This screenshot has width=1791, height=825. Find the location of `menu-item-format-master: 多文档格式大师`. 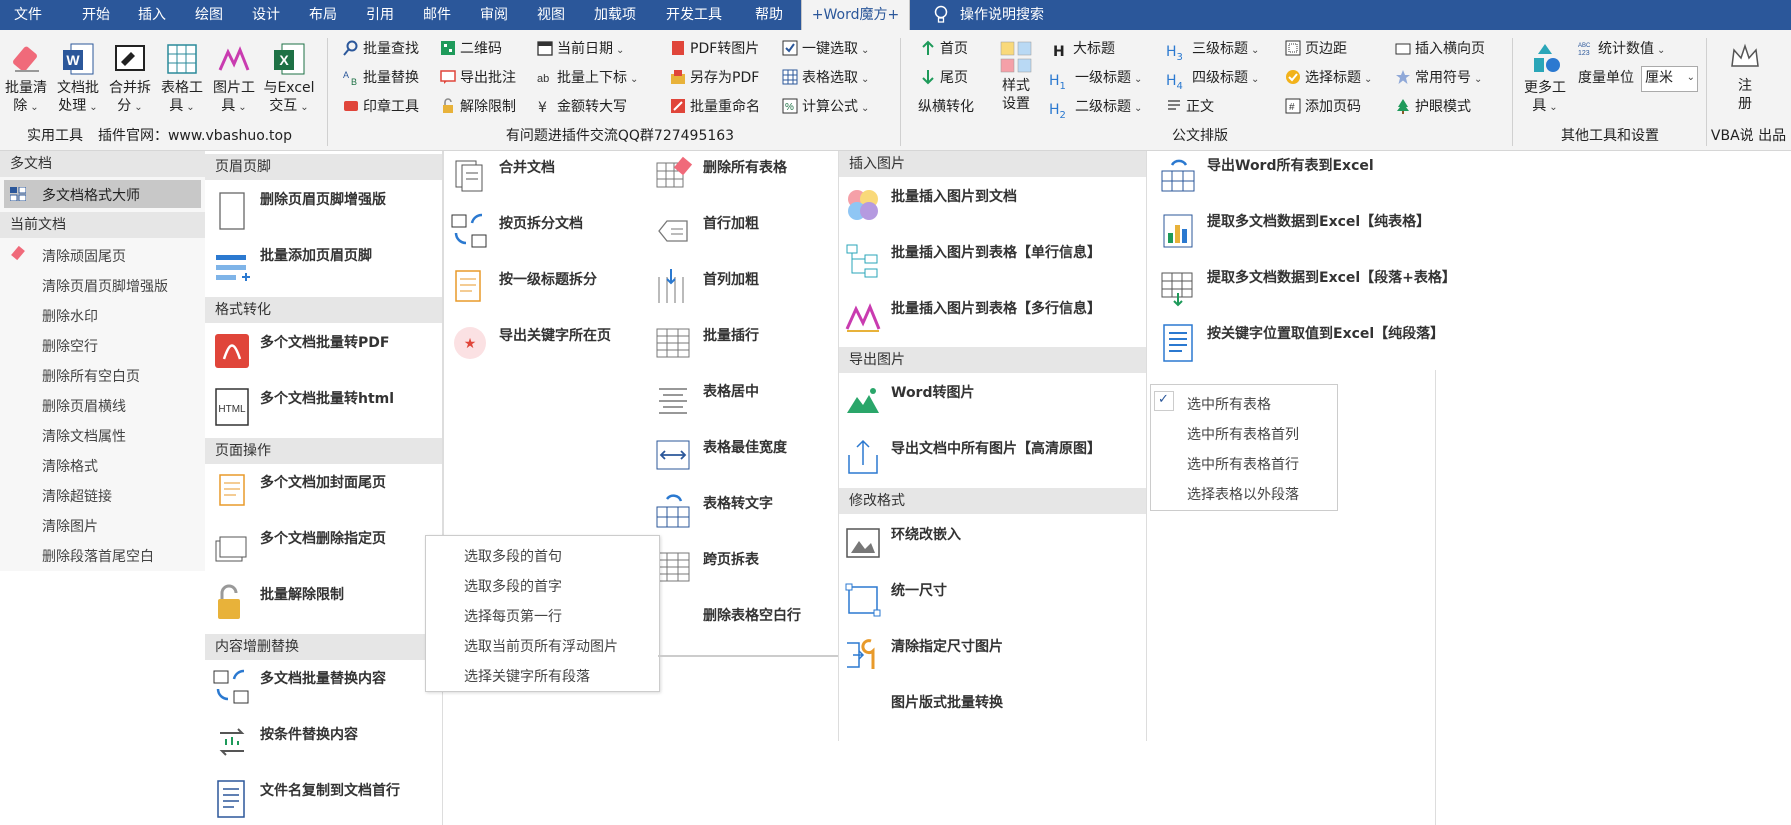

menu-item-format-master: 多文档格式大师 is located at coordinates (102, 194).